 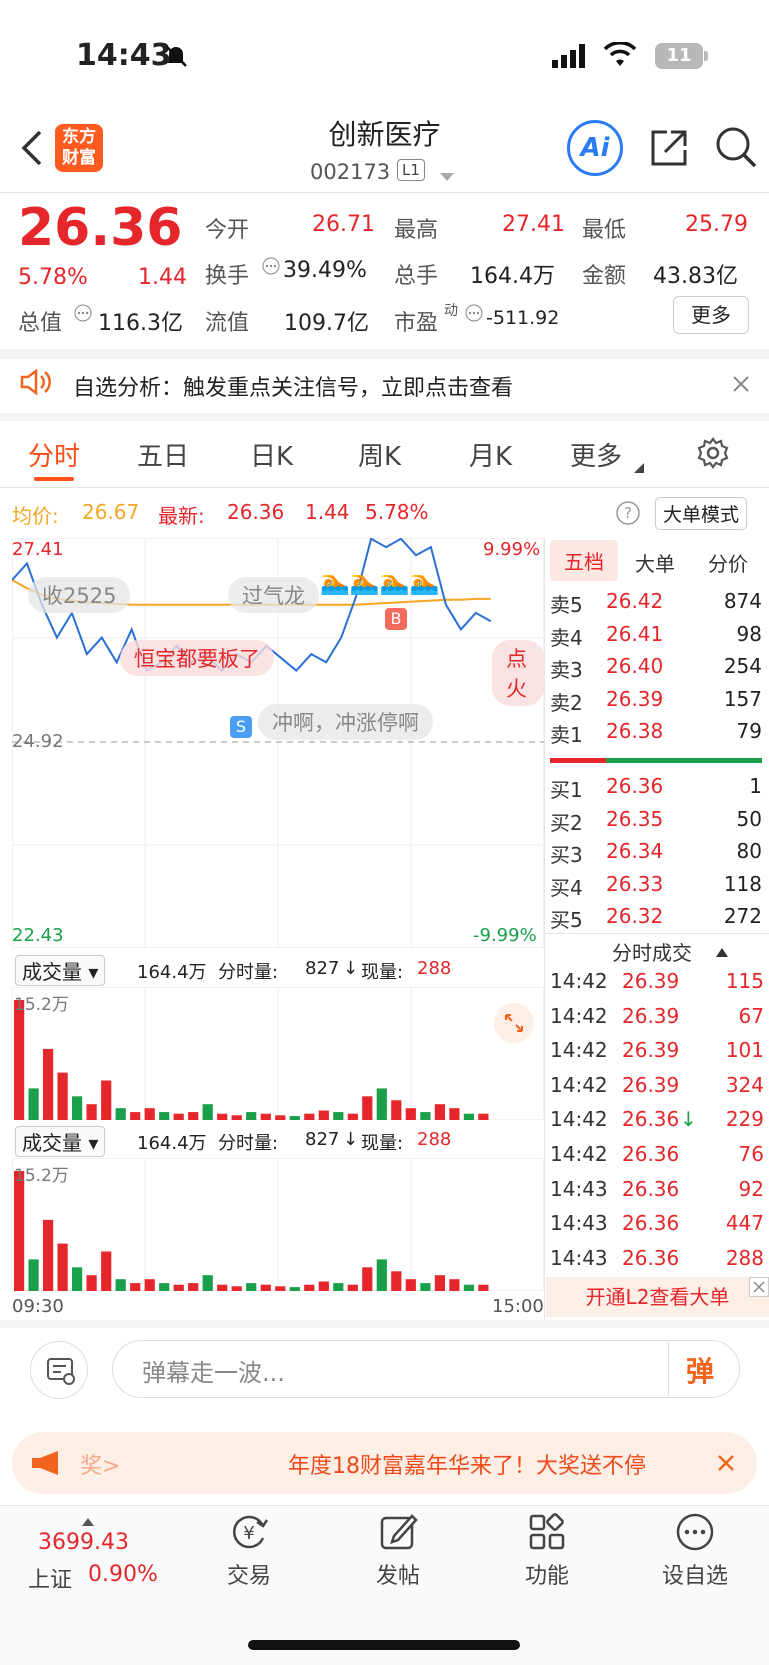 I want to click on settings-gear-icon, so click(x=713, y=455).